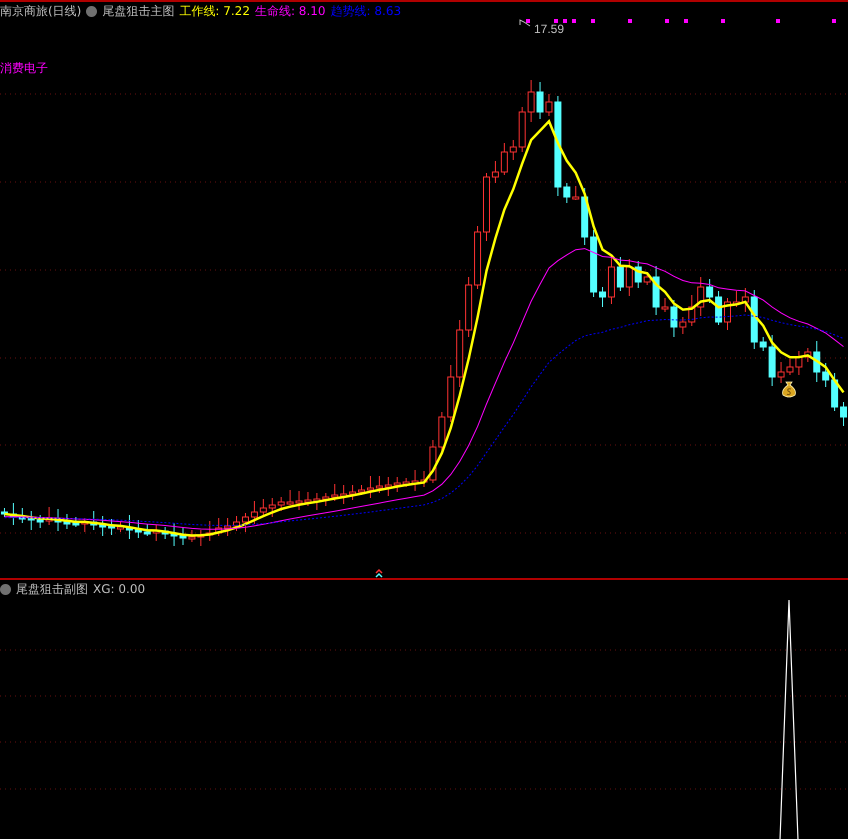 The height and width of the screenshot is (839, 848). What do you see at coordinates (290, 11) in the screenshot?
I see `indicator-value: 生命线: 8.10` at bounding box center [290, 11].